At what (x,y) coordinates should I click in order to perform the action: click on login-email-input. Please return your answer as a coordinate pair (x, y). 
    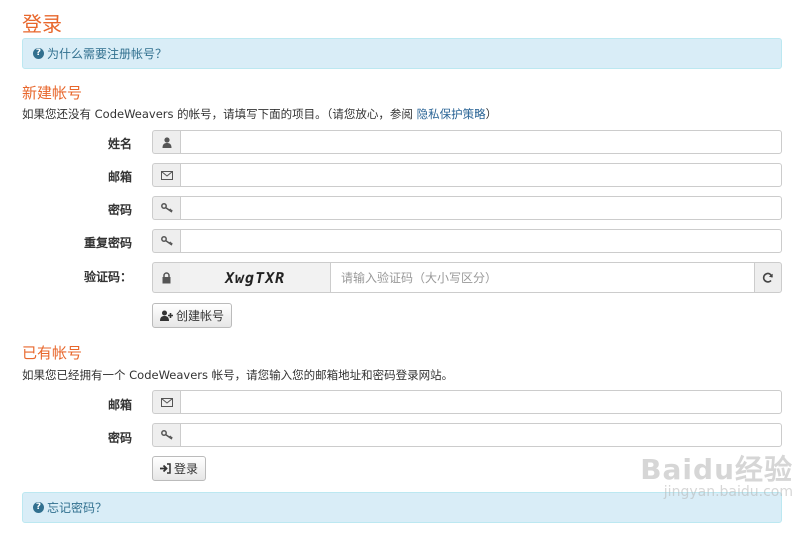
    Looking at the image, I should click on (481, 402).